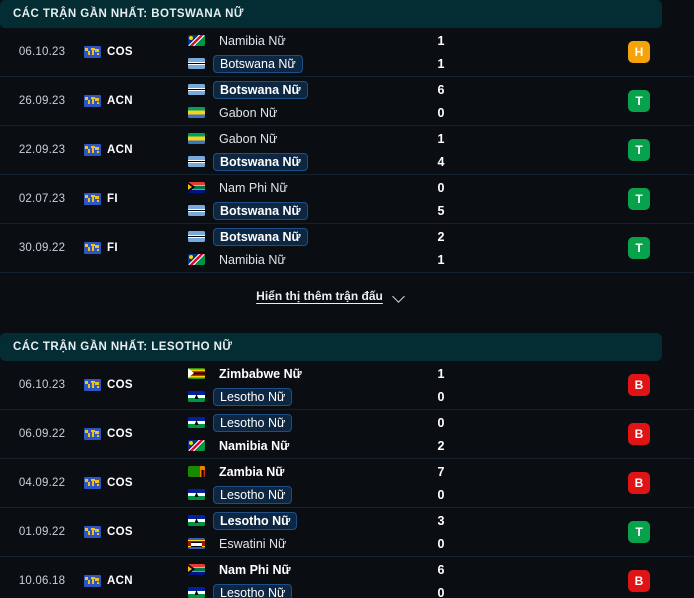  I want to click on score-home: 1, so click(441, 373).